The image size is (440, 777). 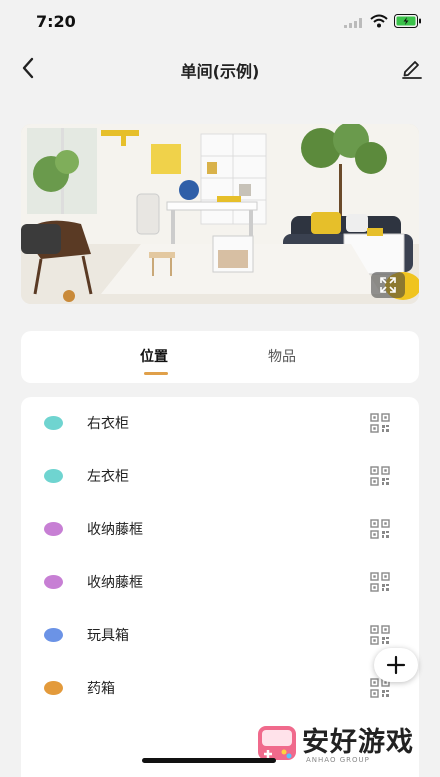 I want to click on nav-bar: 单间(示例), so click(x=220, y=68).